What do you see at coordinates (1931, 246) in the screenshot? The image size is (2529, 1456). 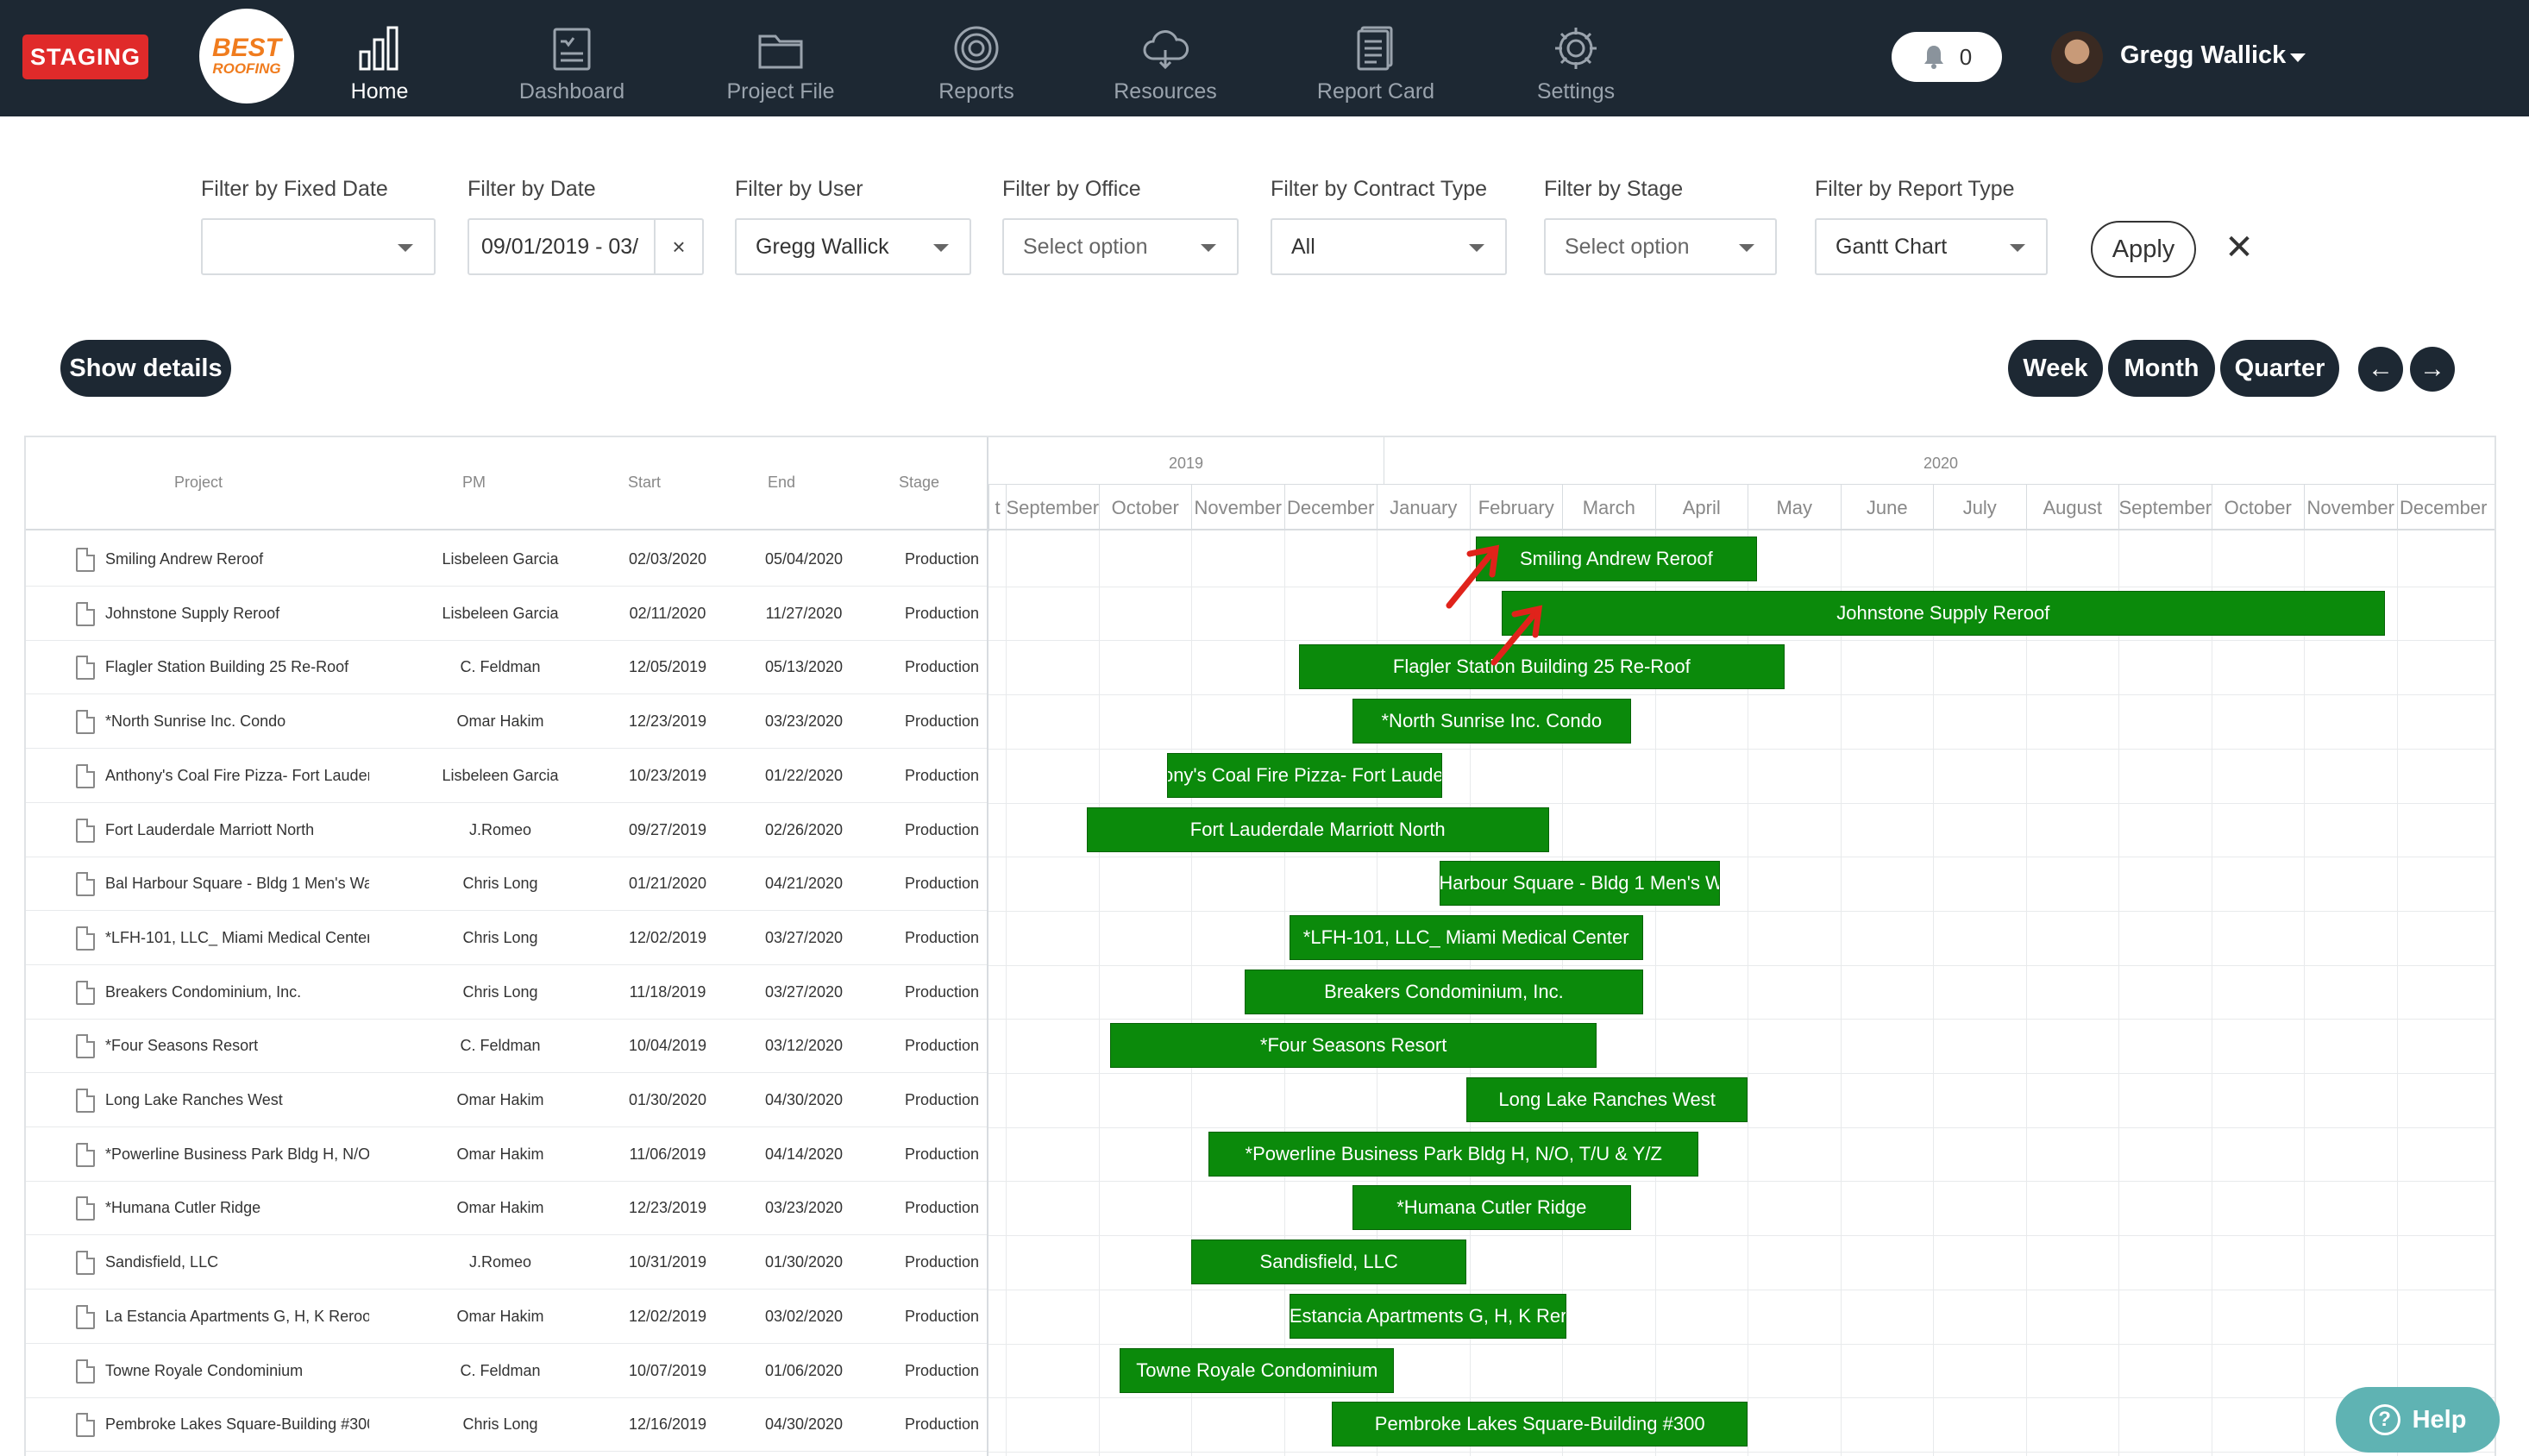 I see `report-type-select: Gantt Chart` at bounding box center [1931, 246].